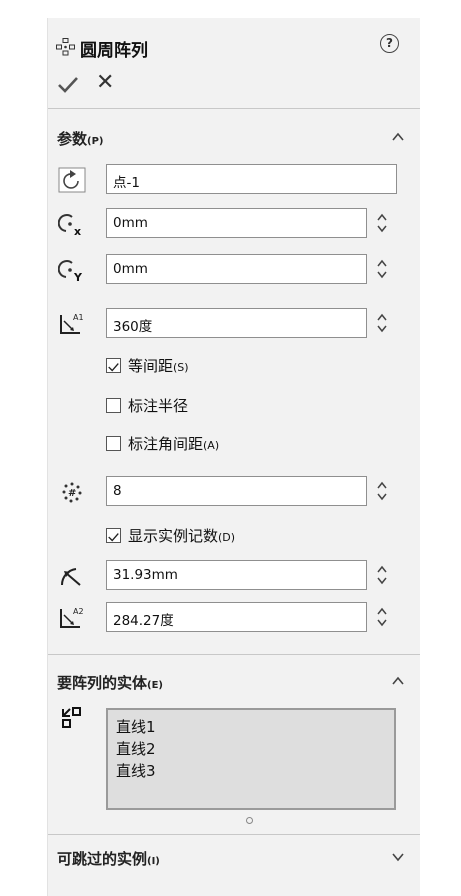  What do you see at coordinates (234, 682) in the screenshot?
I see `section-header-entities: 要阵列的实体(E)` at bounding box center [234, 682].